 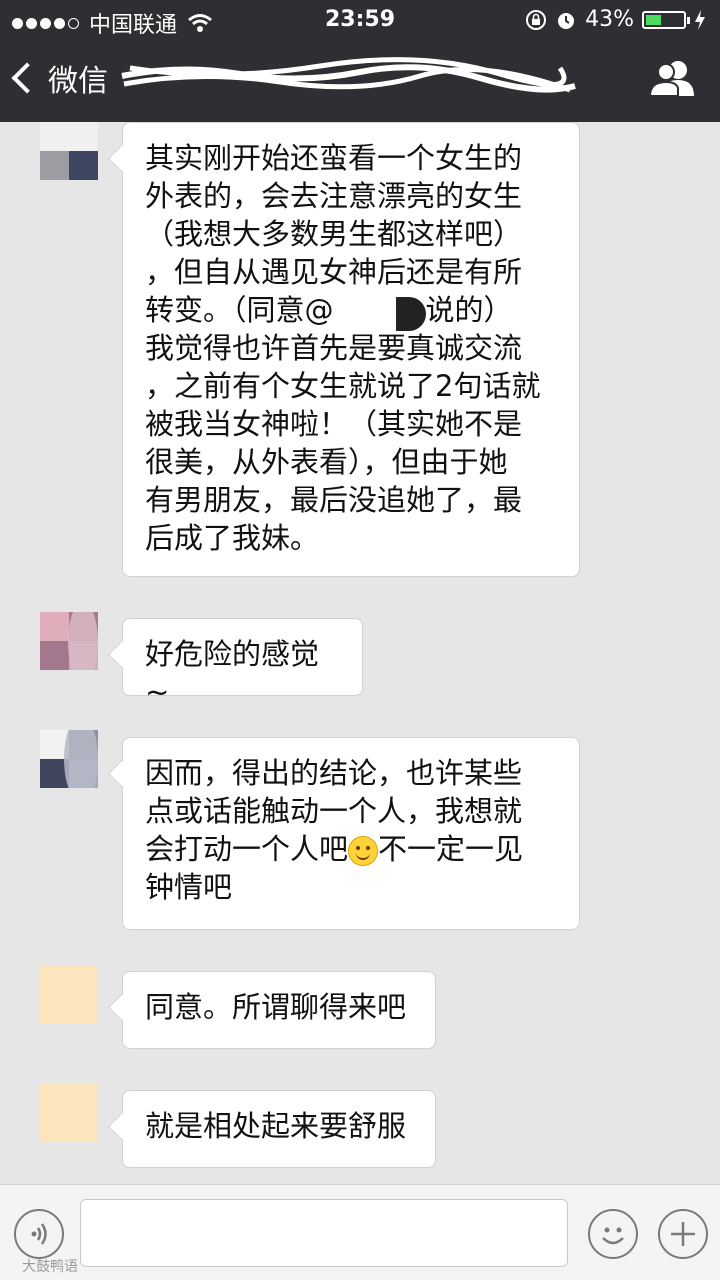 I want to click on redacted-title-scribble, so click(x=348, y=75).